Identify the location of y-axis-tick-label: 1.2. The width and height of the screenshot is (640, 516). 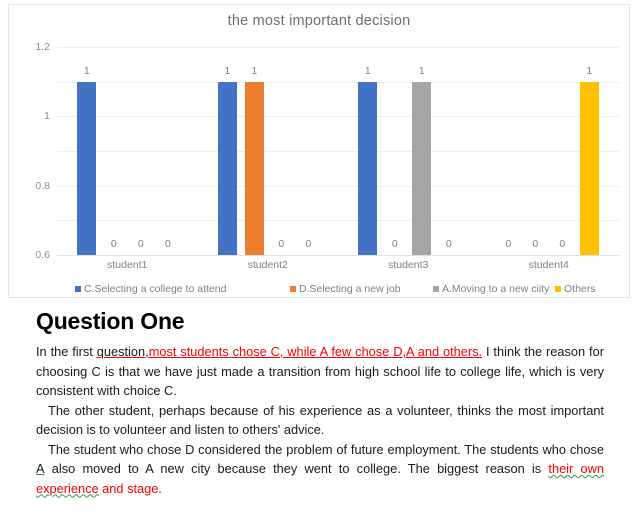
(42, 47).